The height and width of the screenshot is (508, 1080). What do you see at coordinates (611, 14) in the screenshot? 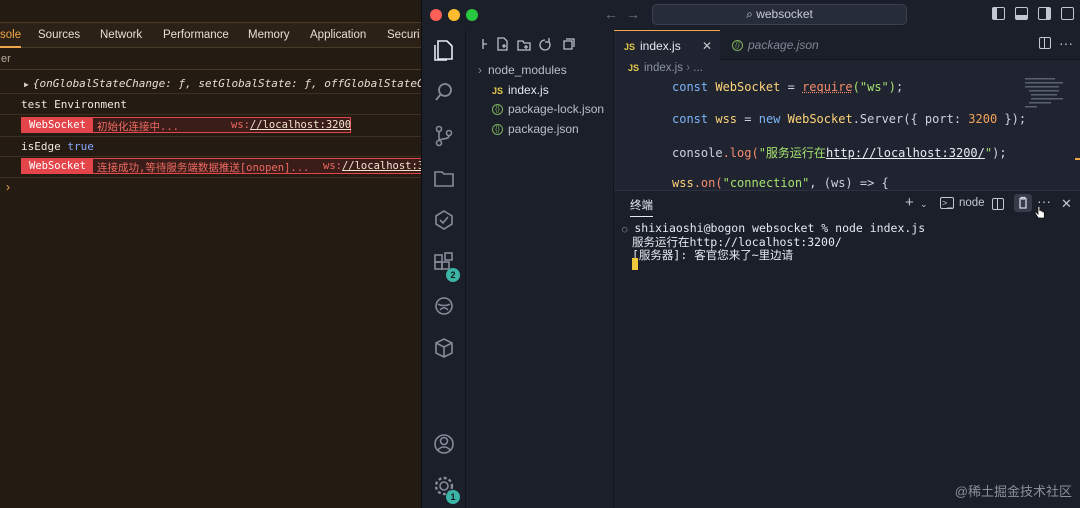
I see `back-arrow-icon: ←` at bounding box center [611, 14].